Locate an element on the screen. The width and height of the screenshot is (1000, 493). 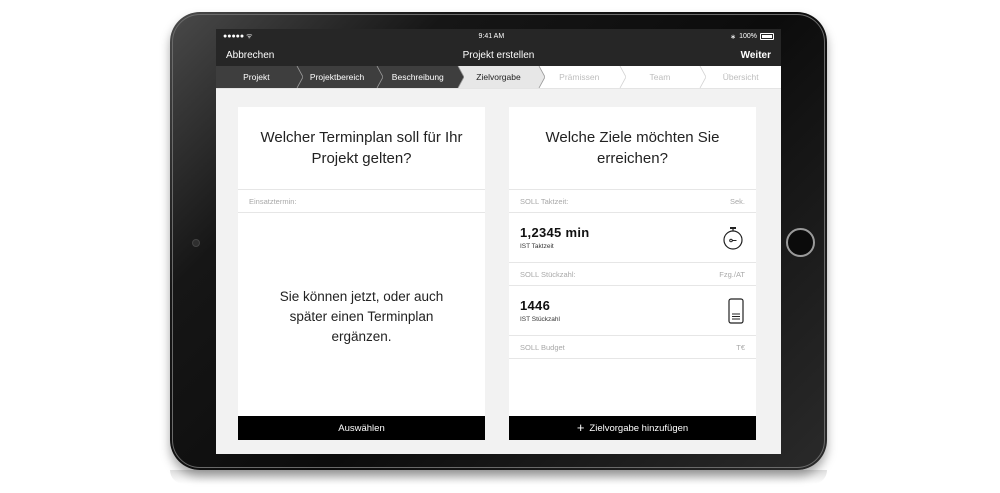
select-button: Auswählen is located at coordinates (361, 428).